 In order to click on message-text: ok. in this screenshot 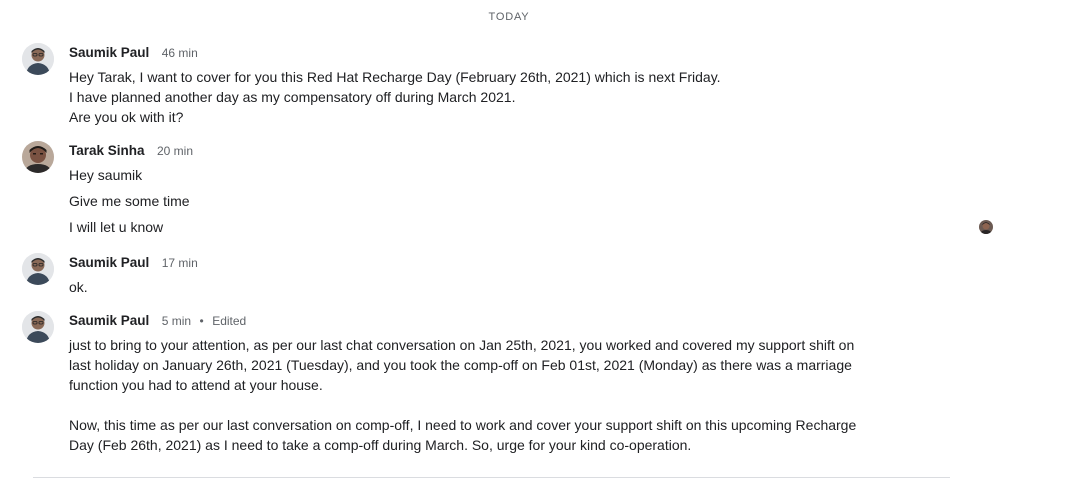, I will do `click(78, 287)`.